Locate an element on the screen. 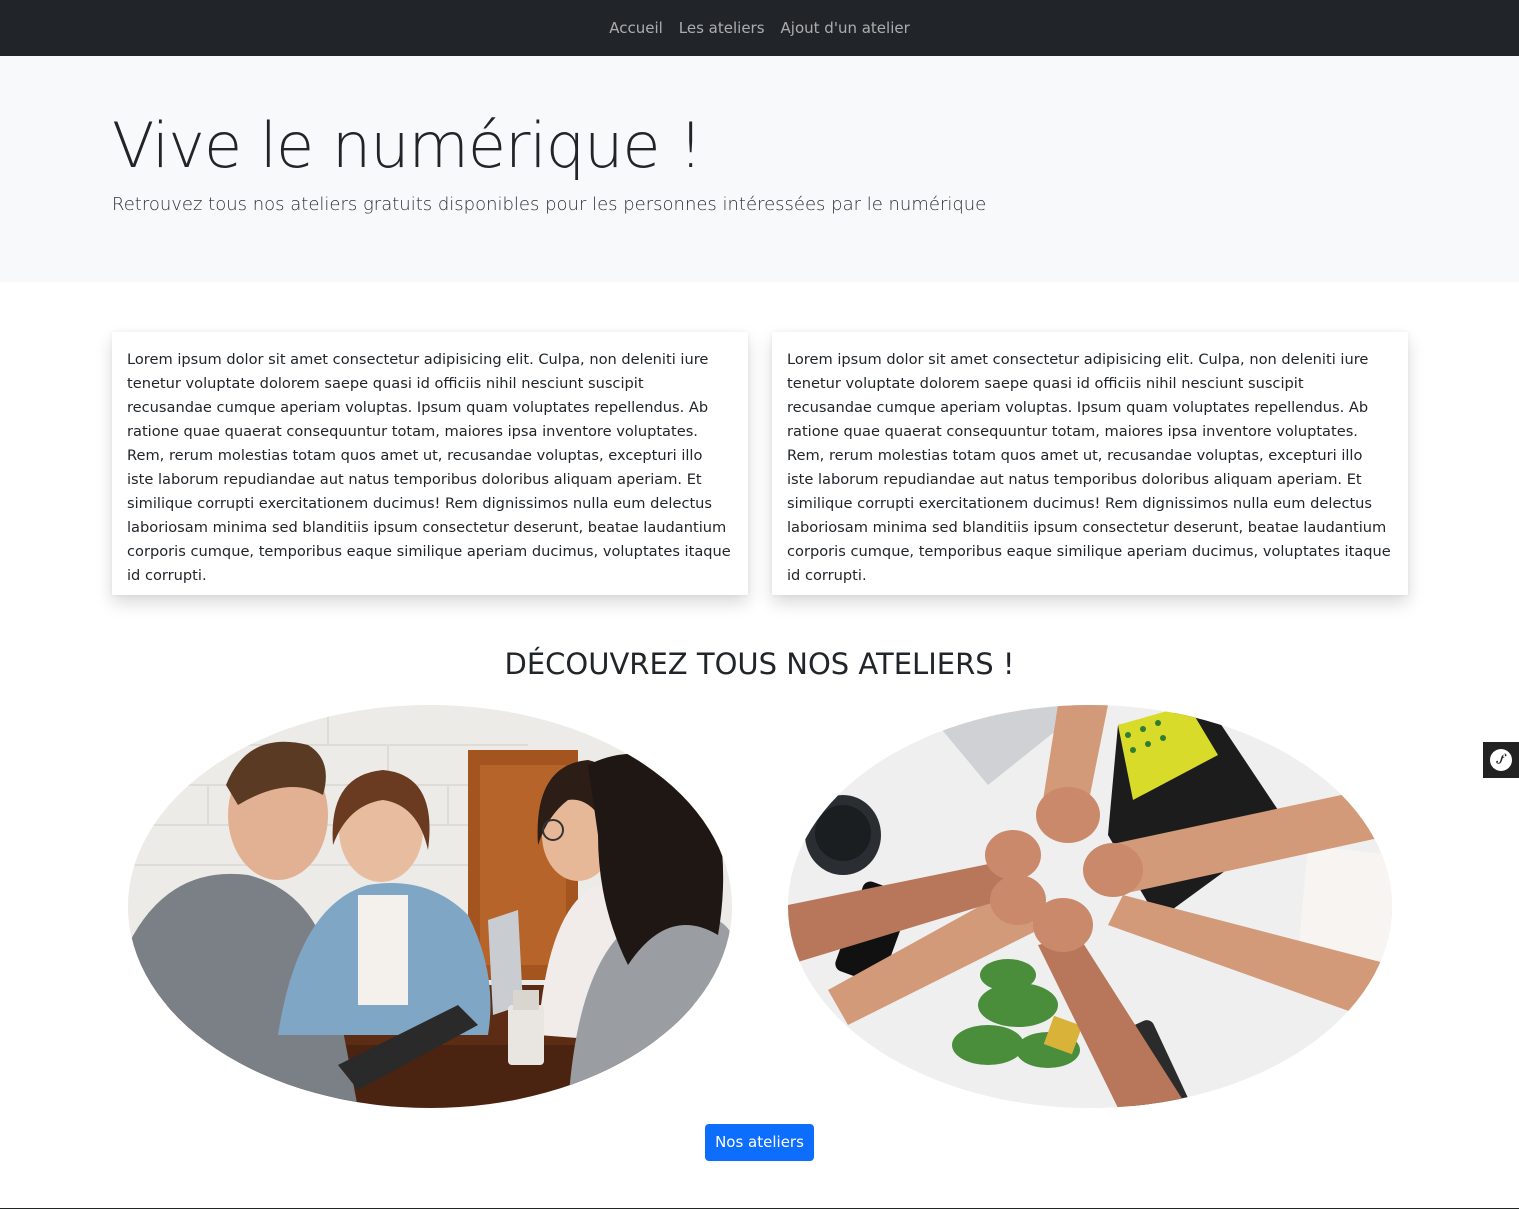 The height and width of the screenshot is (1210, 1519). hands-fist-bump-photo is located at coordinates (1090, 906).